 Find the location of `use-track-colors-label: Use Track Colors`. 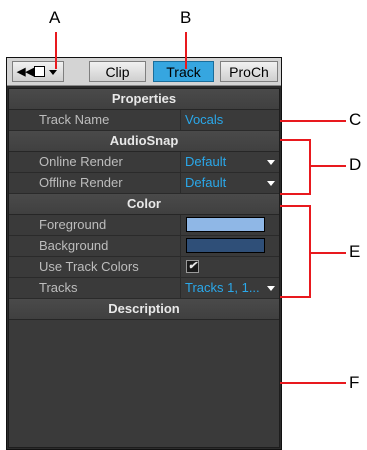

use-track-colors-label: Use Track Colors is located at coordinates (95, 267).